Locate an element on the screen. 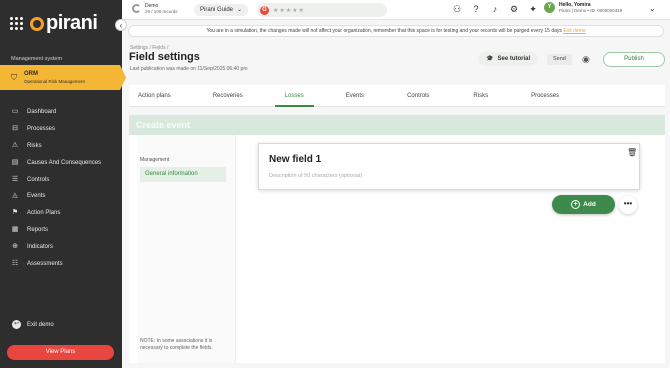 This screenshot has width=670, height=368. module-title: ORM is located at coordinates (31, 74).